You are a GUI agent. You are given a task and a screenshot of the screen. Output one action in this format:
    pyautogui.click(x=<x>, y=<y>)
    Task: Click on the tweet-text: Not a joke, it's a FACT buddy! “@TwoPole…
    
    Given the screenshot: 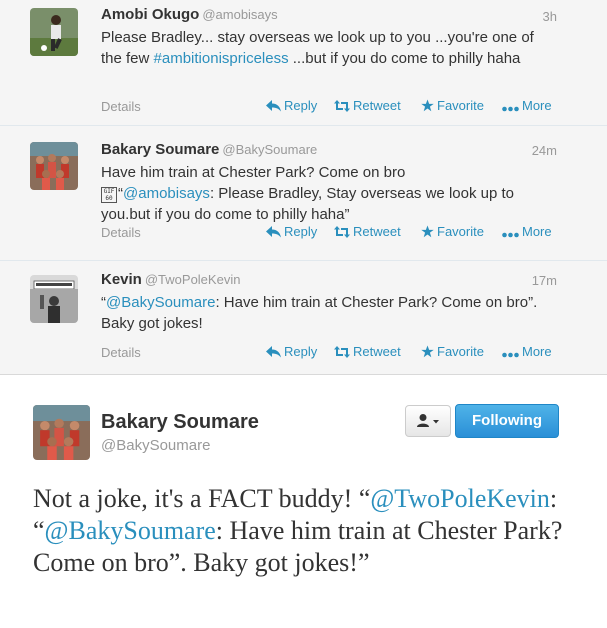 What is the action you would take?
    pyautogui.click(x=305, y=531)
    